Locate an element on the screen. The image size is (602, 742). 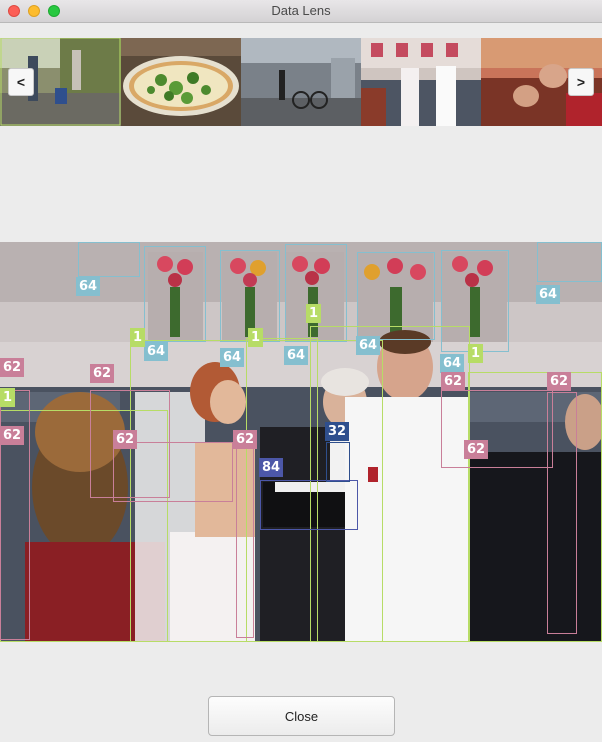
thumbnail-wedding is located at coordinates (421, 82).